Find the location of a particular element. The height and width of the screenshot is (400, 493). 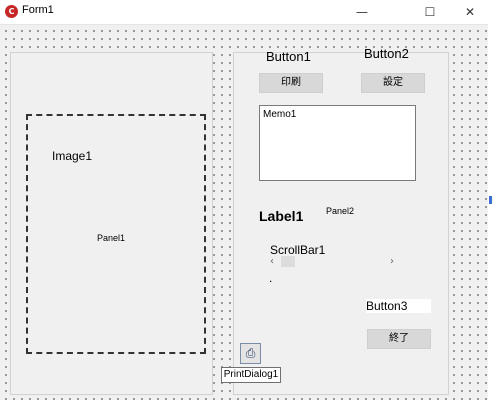

selection-marker is located at coordinates (490, 200).